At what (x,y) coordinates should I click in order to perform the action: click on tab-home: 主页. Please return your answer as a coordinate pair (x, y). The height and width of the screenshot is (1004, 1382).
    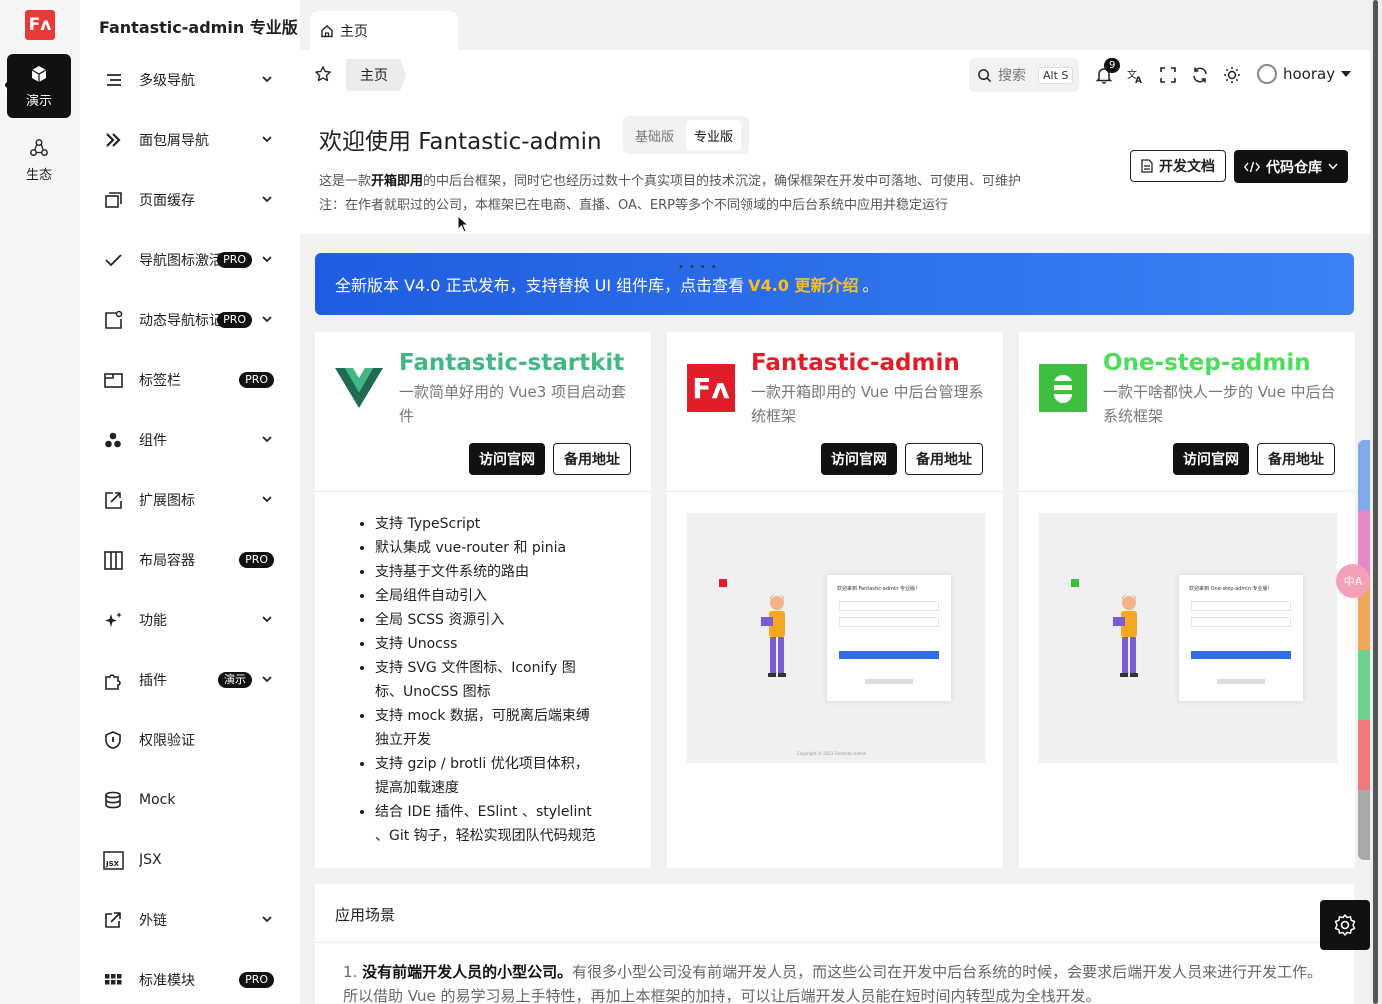
    Looking at the image, I should click on (384, 30).